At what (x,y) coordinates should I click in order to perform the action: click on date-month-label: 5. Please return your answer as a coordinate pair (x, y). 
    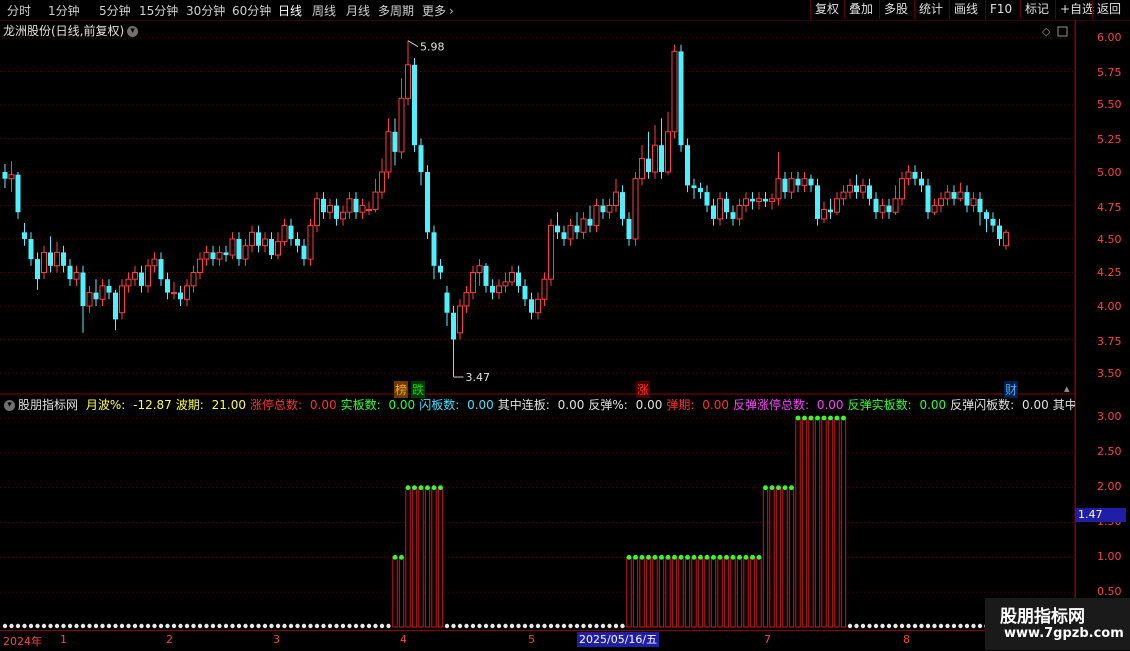
    Looking at the image, I should click on (531, 639).